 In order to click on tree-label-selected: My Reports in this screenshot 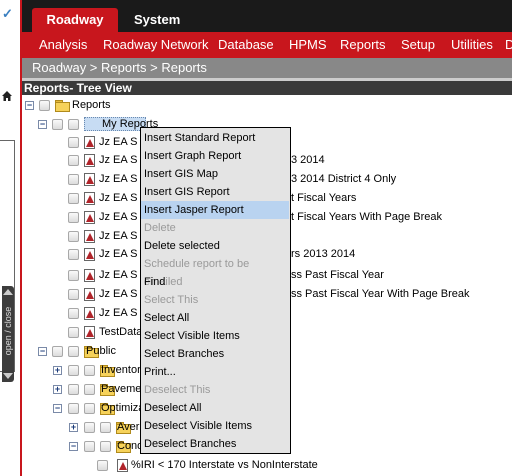, I will do `click(121, 124)`.